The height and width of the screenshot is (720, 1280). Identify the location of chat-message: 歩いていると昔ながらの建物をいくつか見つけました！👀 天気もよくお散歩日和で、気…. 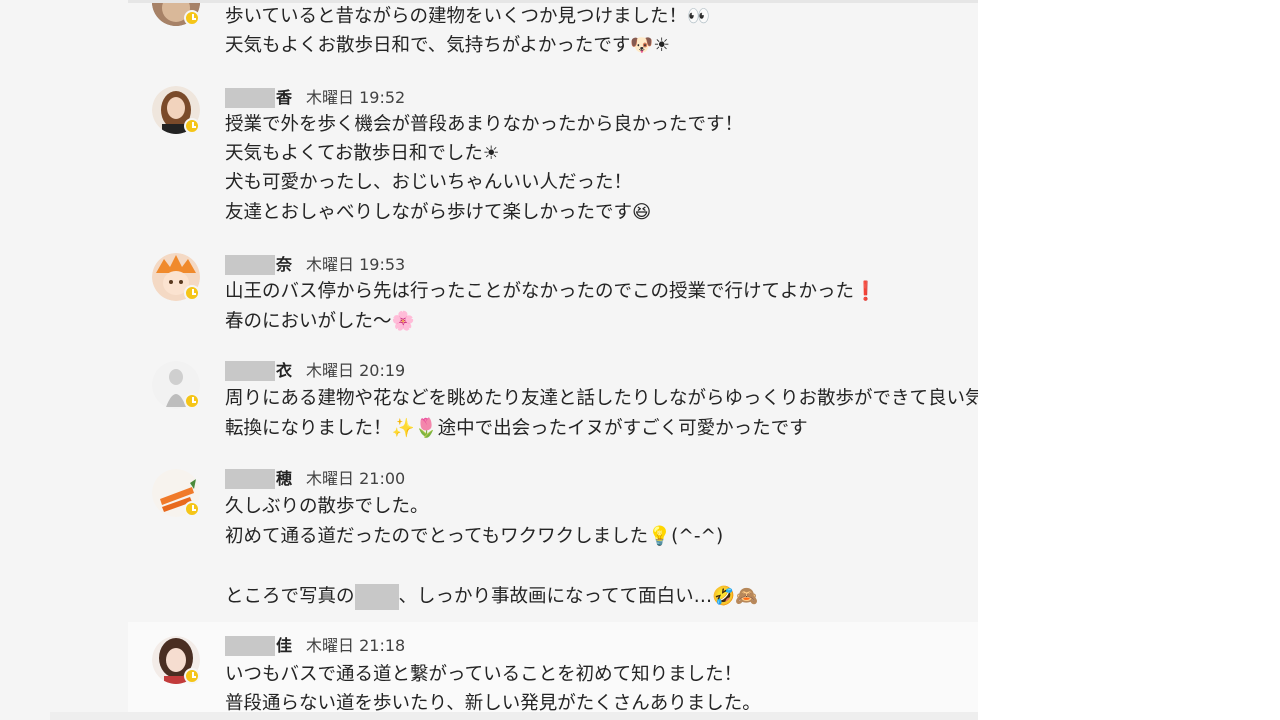
(553, 35).